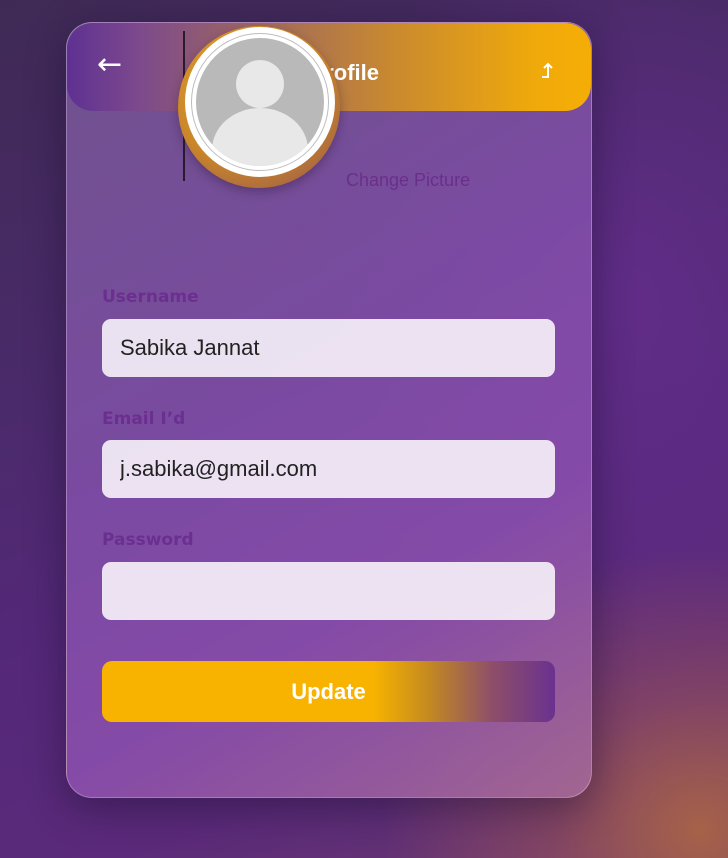 Image resolution: width=728 pixels, height=858 pixels. I want to click on username-field, so click(328, 348).